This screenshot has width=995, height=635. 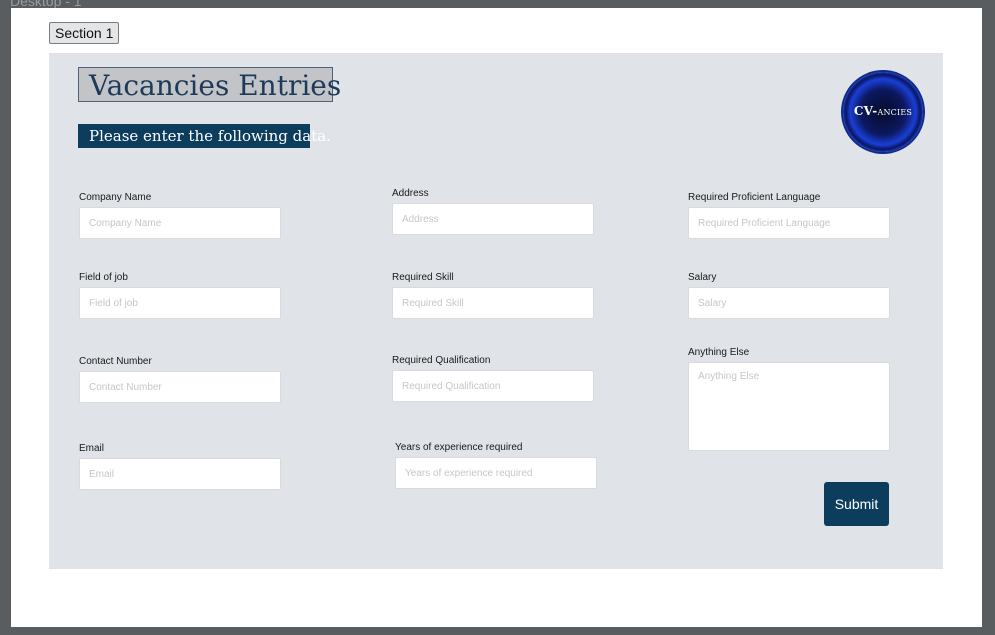 What do you see at coordinates (180, 474) in the screenshot?
I see `email-input` at bounding box center [180, 474].